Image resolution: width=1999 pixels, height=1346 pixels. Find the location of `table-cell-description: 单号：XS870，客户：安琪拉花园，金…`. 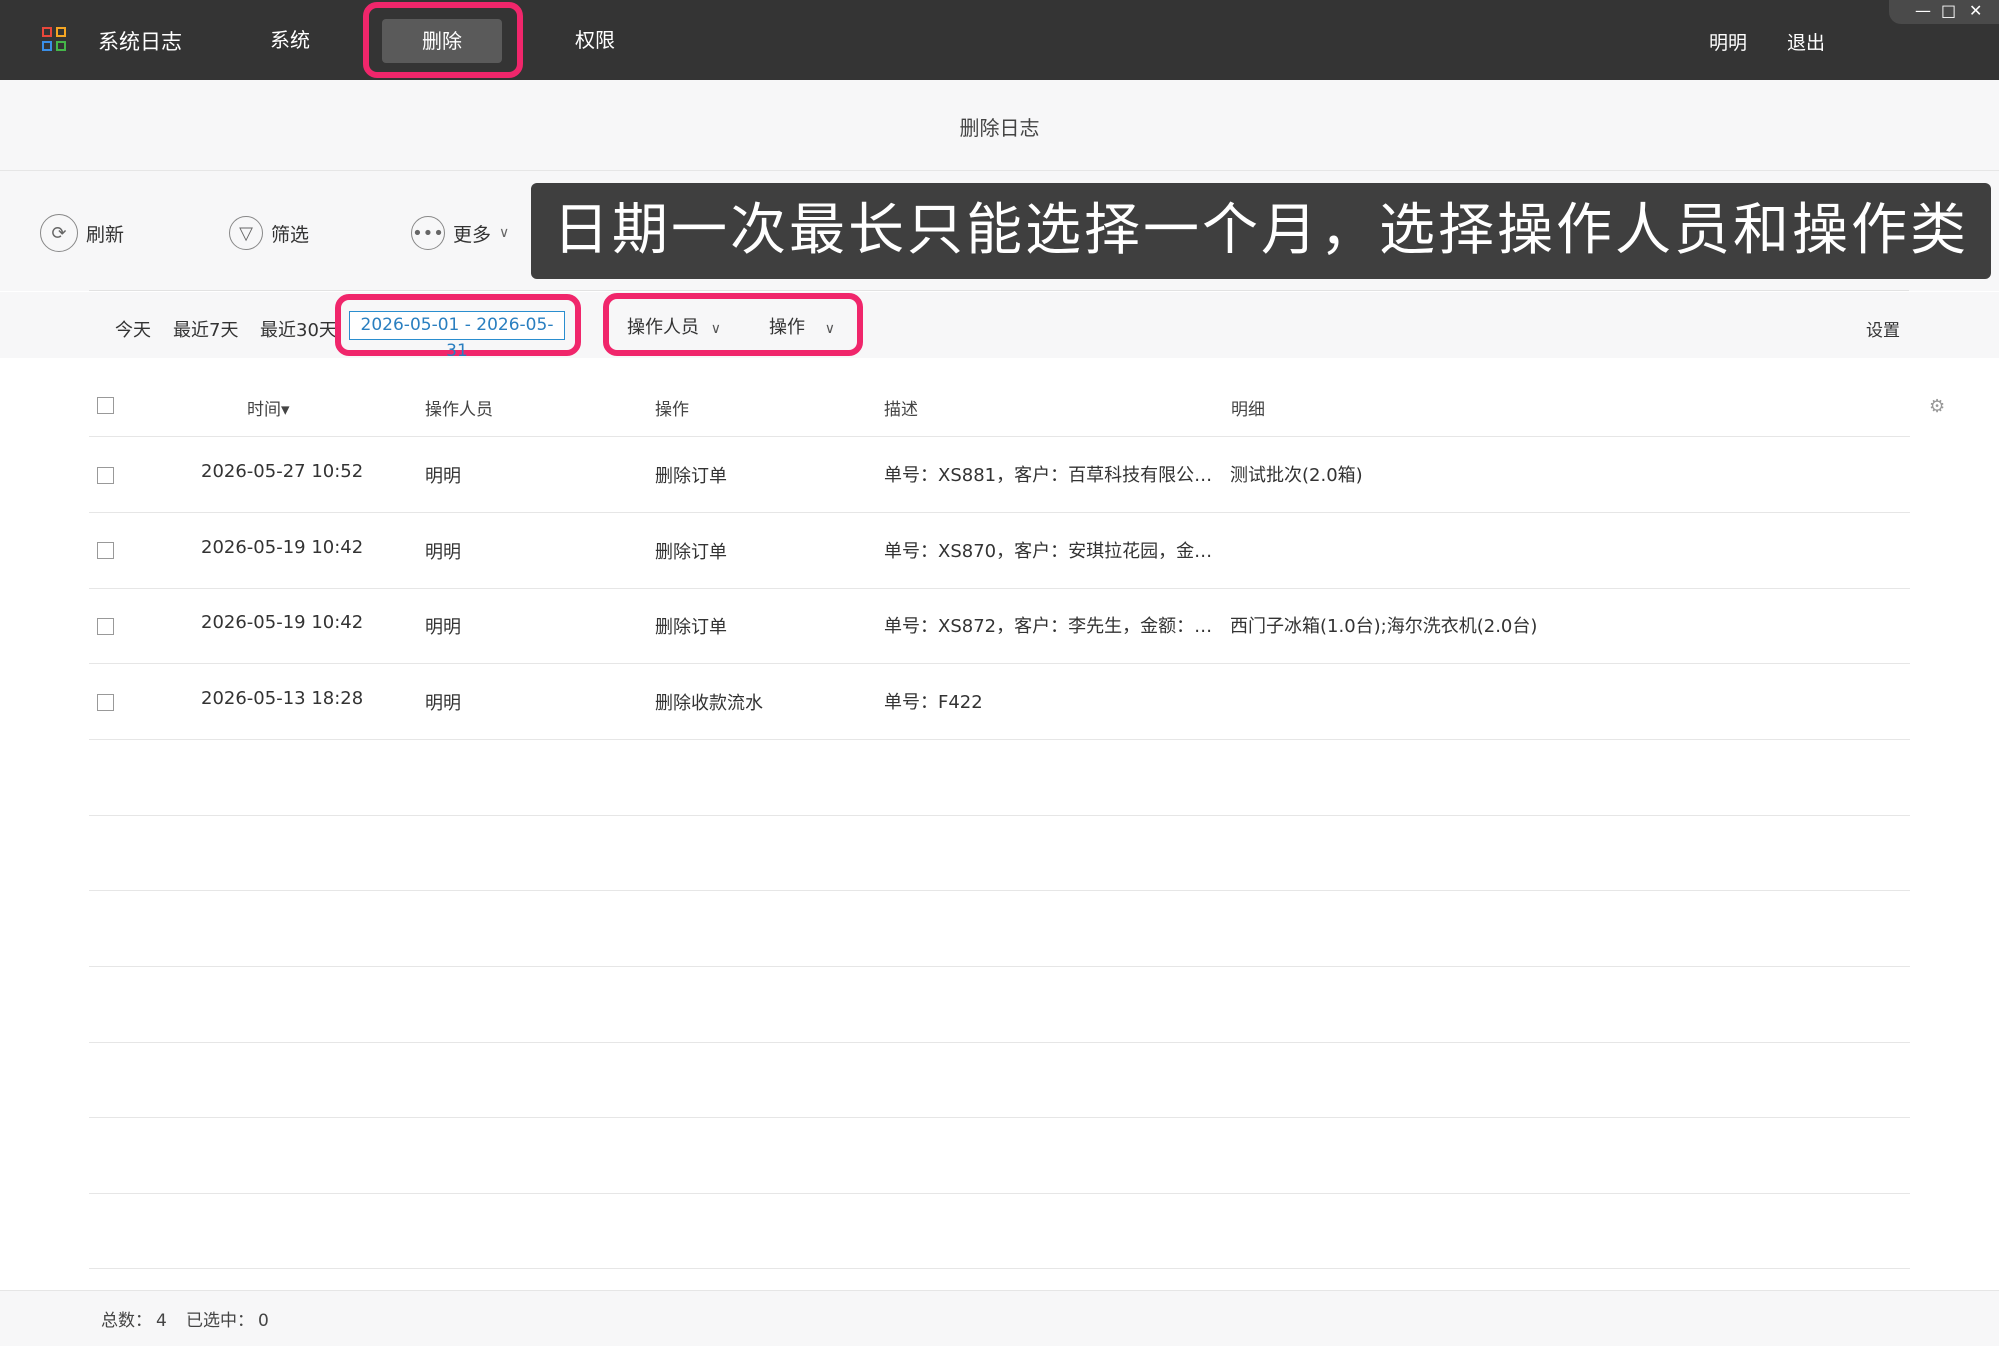

table-cell-description: 单号：XS870，客户：安琪拉花园，金… is located at coordinates (1048, 551).